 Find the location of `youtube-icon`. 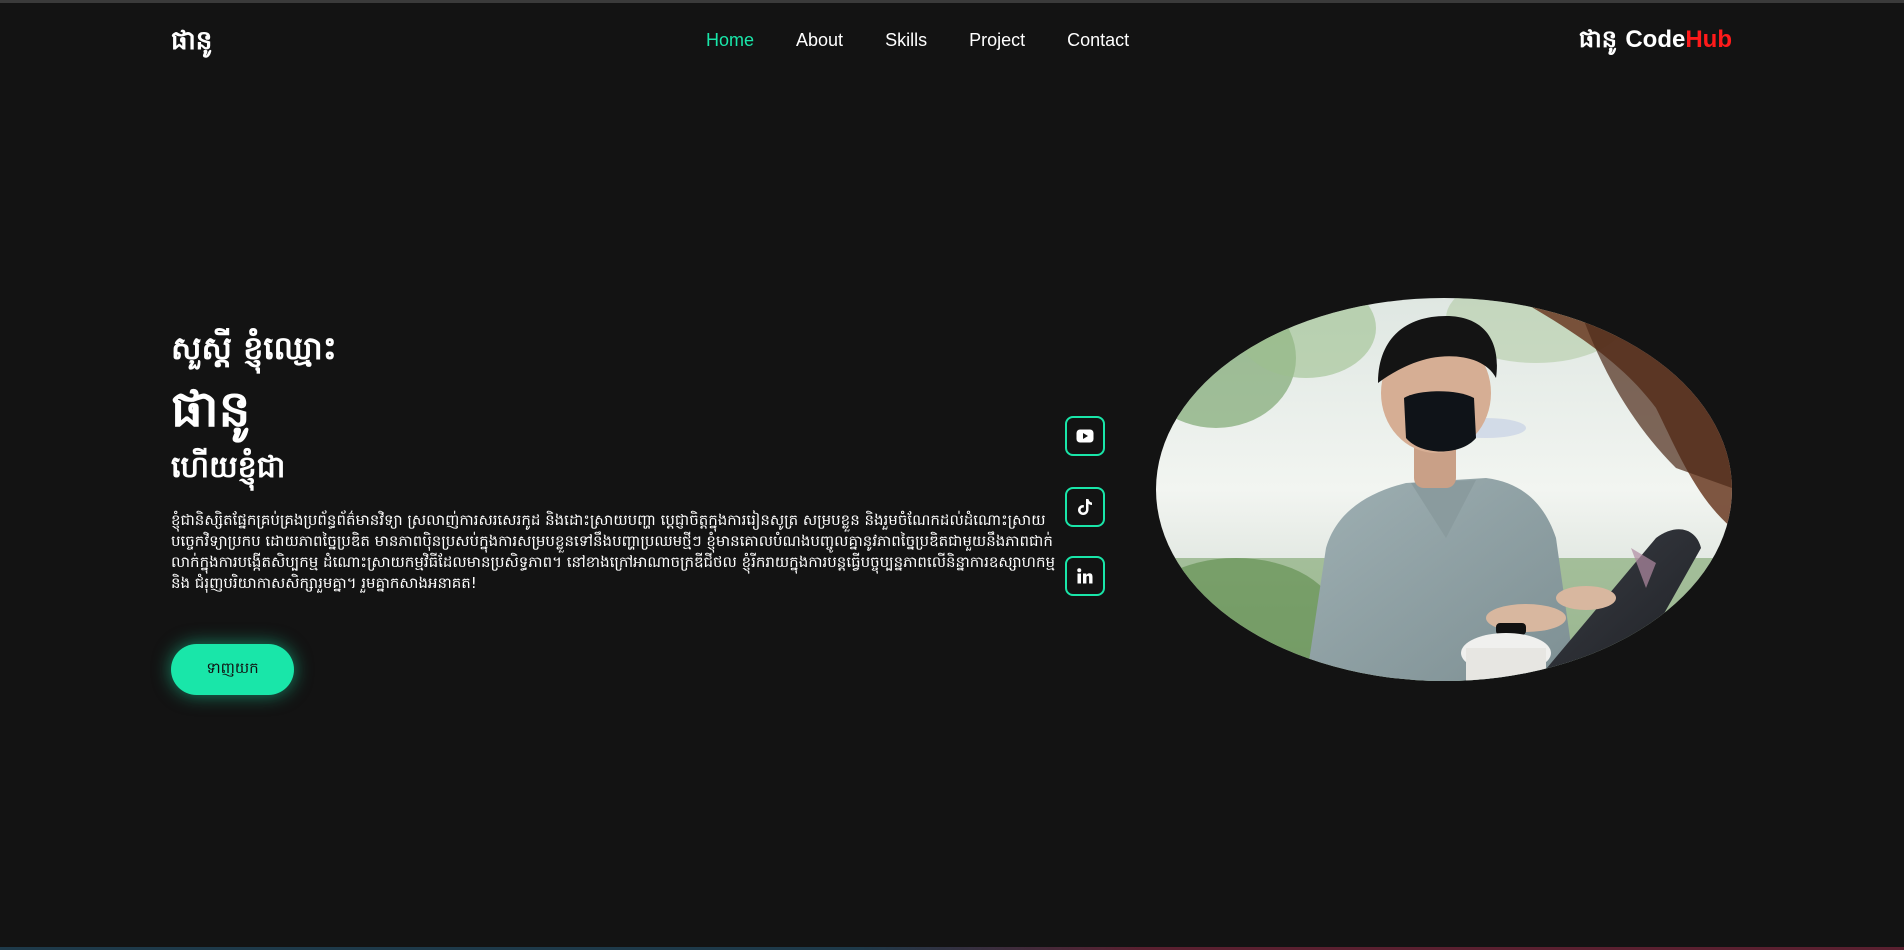

youtube-icon is located at coordinates (1085, 436).